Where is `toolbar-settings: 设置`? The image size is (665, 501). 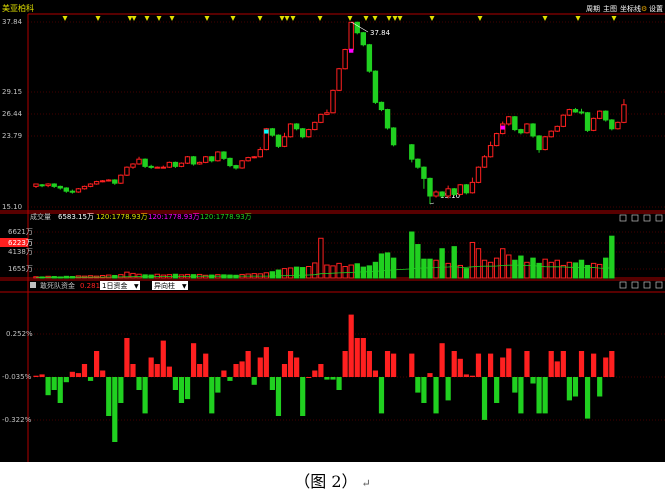
toolbar-settings: 设置 is located at coordinates (656, 8).